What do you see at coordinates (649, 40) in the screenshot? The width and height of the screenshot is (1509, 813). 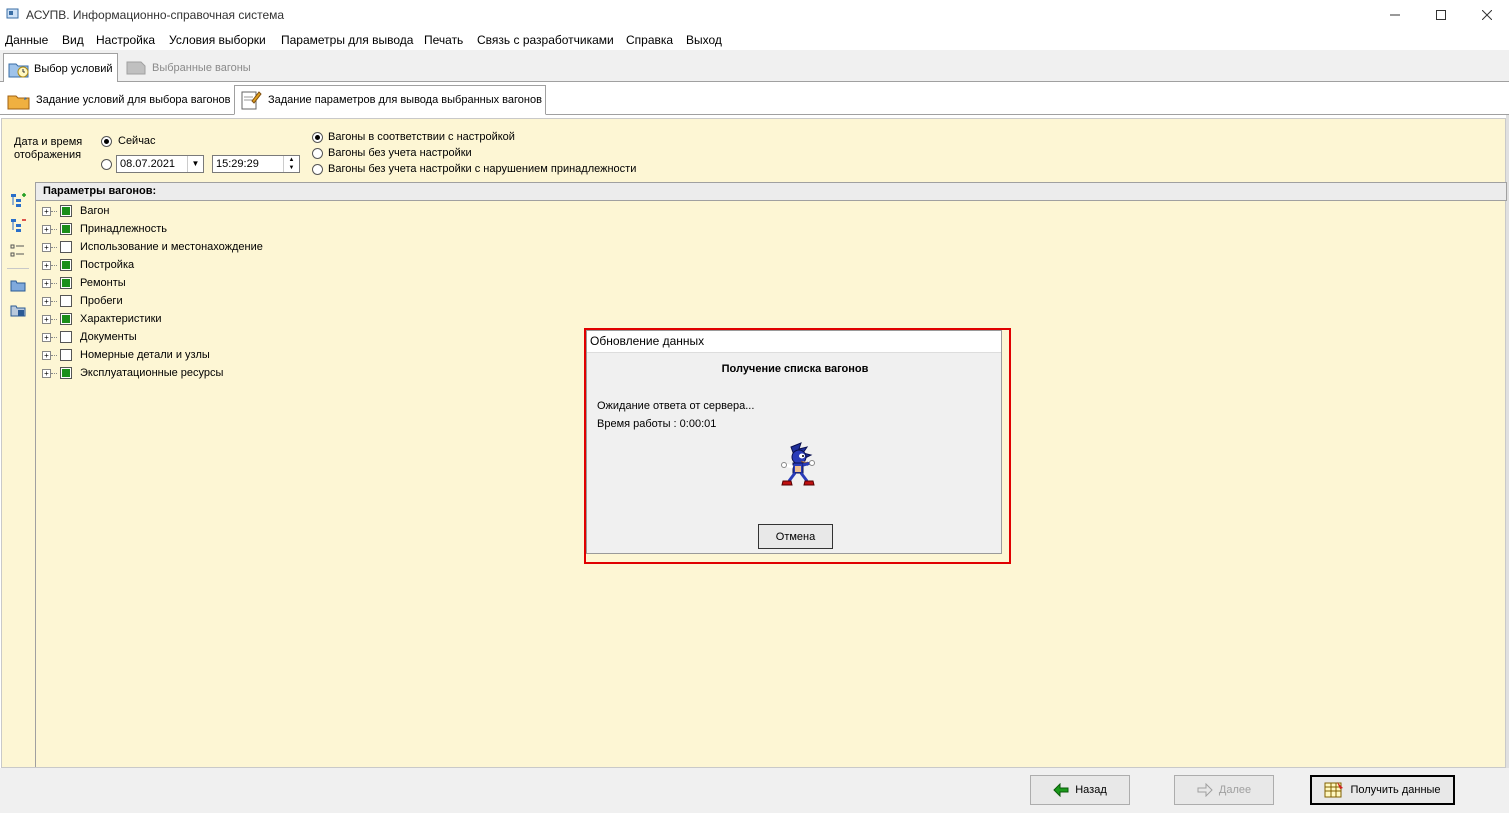 I see `menu-item-help: Справка` at bounding box center [649, 40].